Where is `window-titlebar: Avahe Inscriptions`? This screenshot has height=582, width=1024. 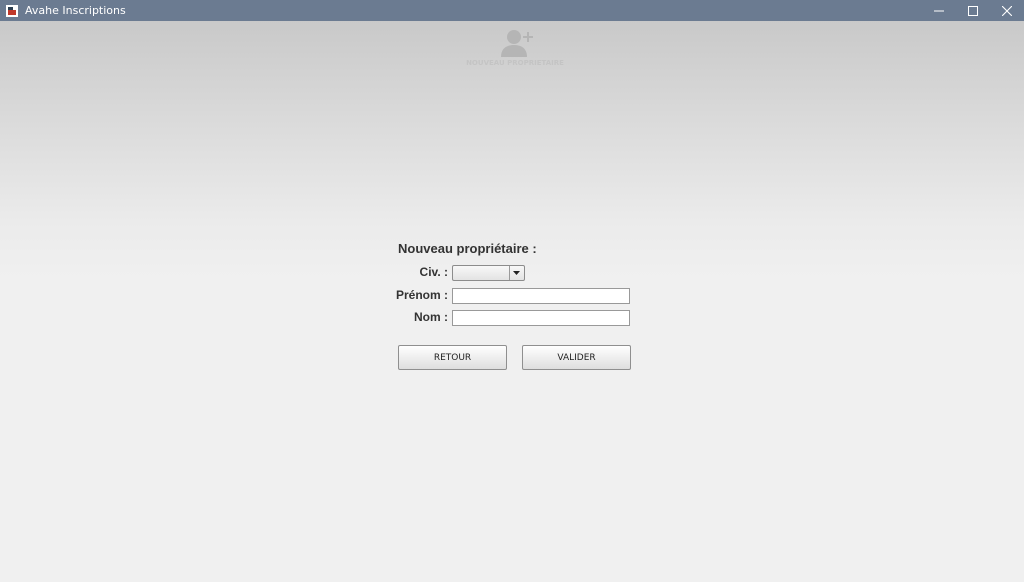 window-titlebar: Avahe Inscriptions is located at coordinates (512, 10).